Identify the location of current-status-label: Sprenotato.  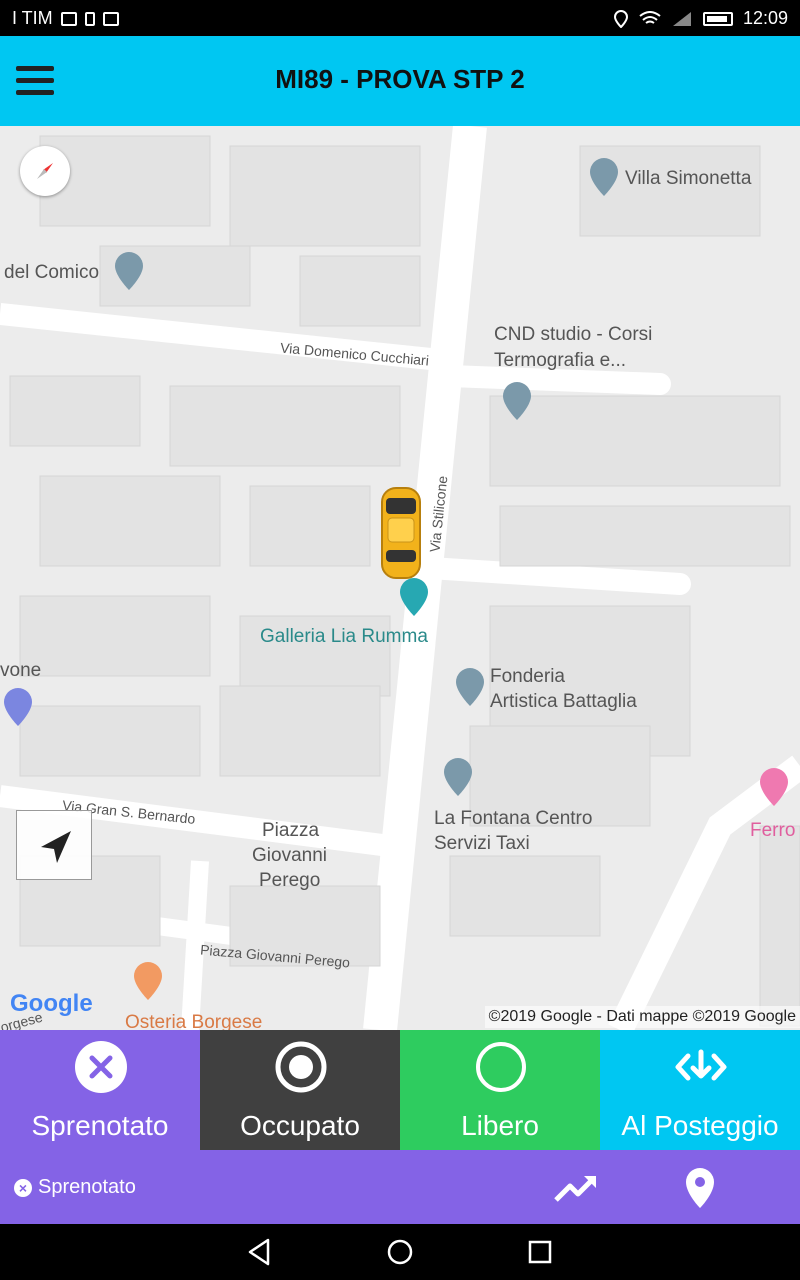
(87, 1187).